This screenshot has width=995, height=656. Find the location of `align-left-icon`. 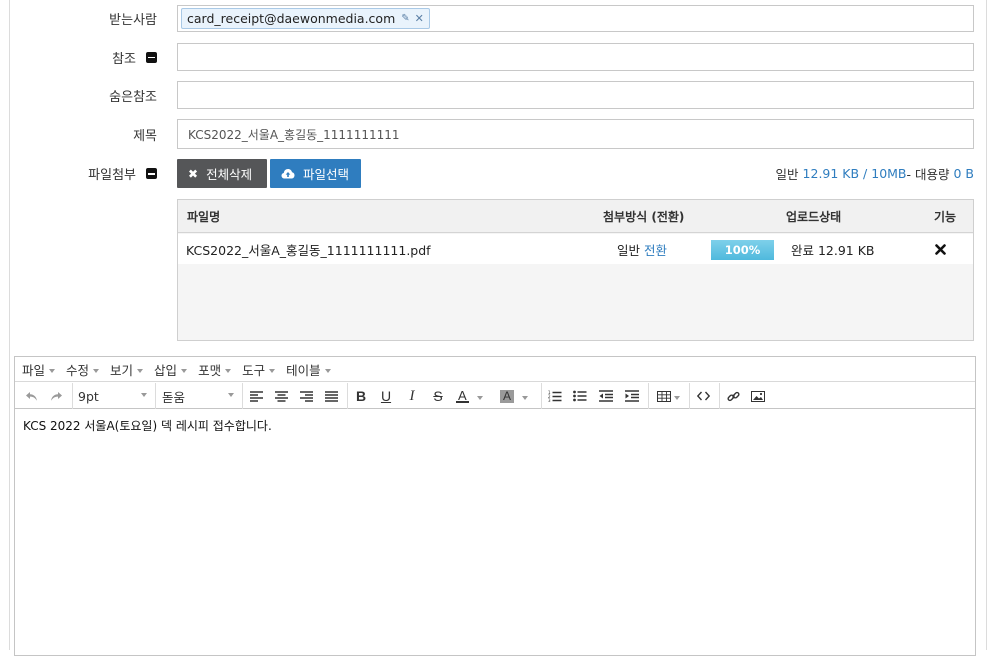

align-left-icon is located at coordinates (256, 396).